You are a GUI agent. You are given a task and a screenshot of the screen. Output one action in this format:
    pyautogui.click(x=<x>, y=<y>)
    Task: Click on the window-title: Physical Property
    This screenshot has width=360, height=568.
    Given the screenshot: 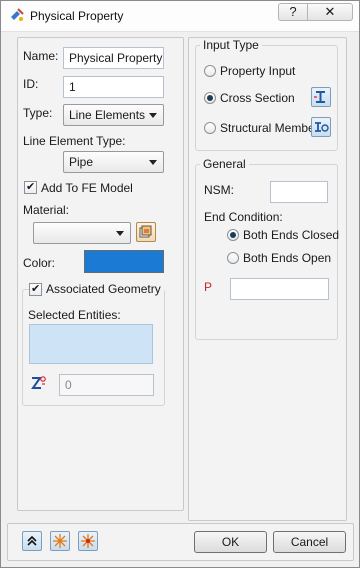 What is the action you would take?
    pyautogui.click(x=77, y=16)
    